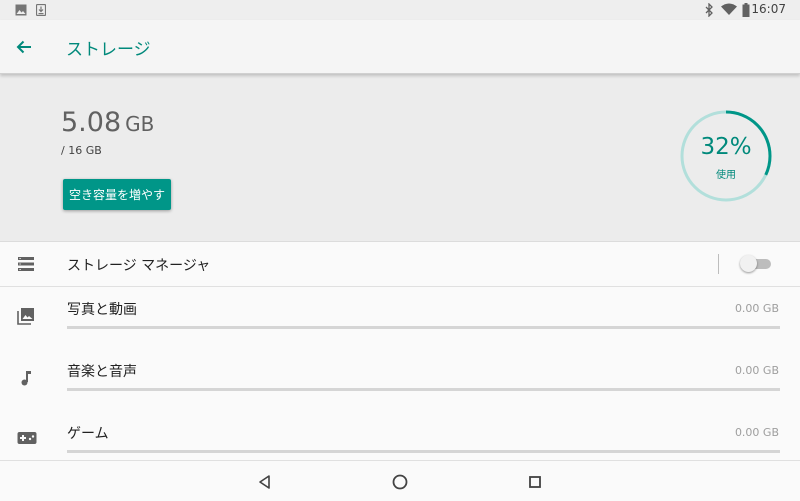  What do you see at coordinates (748, 263) in the screenshot?
I see `toggle-thumb` at bounding box center [748, 263].